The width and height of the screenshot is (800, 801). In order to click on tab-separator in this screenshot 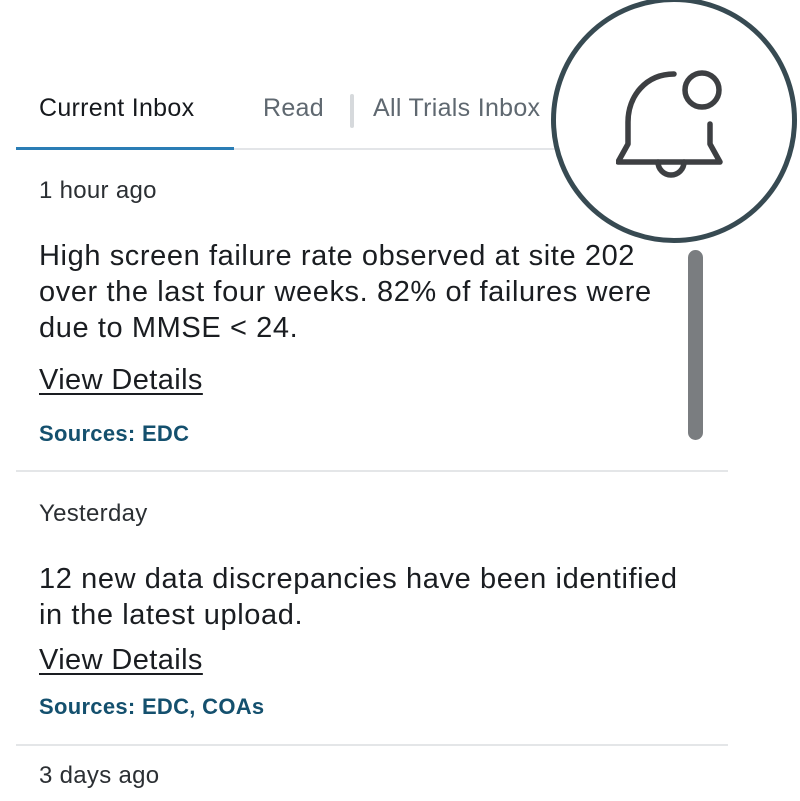, I will do `click(352, 111)`.